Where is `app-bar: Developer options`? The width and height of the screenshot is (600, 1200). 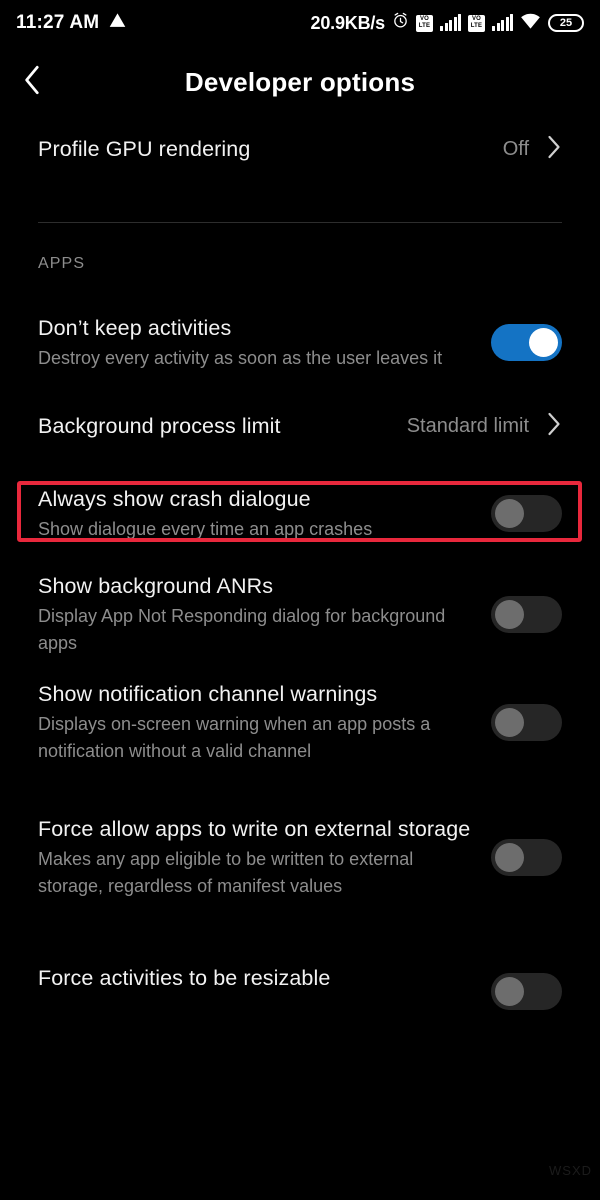
app-bar: Developer options is located at coordinates (300, 82).